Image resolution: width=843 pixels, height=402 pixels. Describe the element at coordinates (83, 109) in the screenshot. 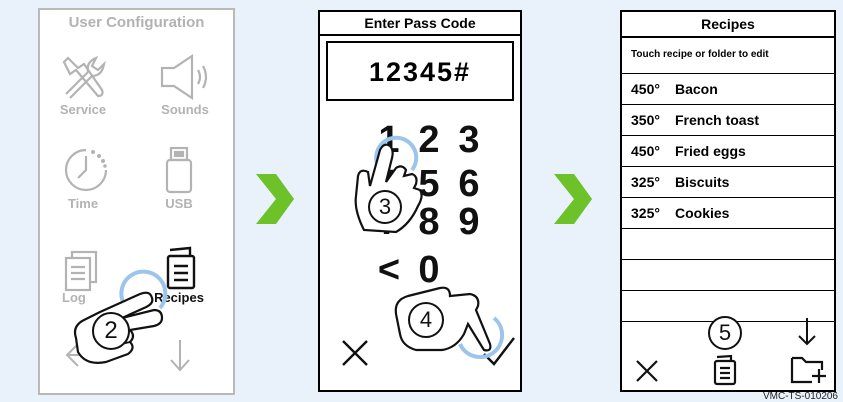

I see `service-label: Service` at that location.